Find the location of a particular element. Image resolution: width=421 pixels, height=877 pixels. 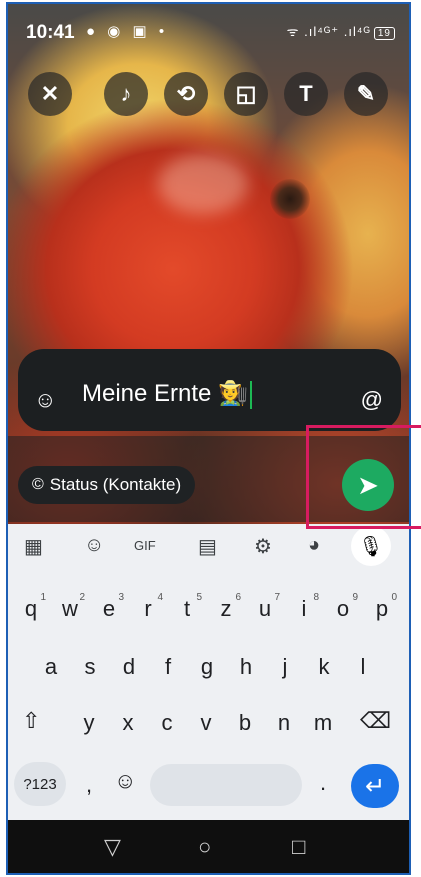

key-c: c is located at coordinates (167, 723).